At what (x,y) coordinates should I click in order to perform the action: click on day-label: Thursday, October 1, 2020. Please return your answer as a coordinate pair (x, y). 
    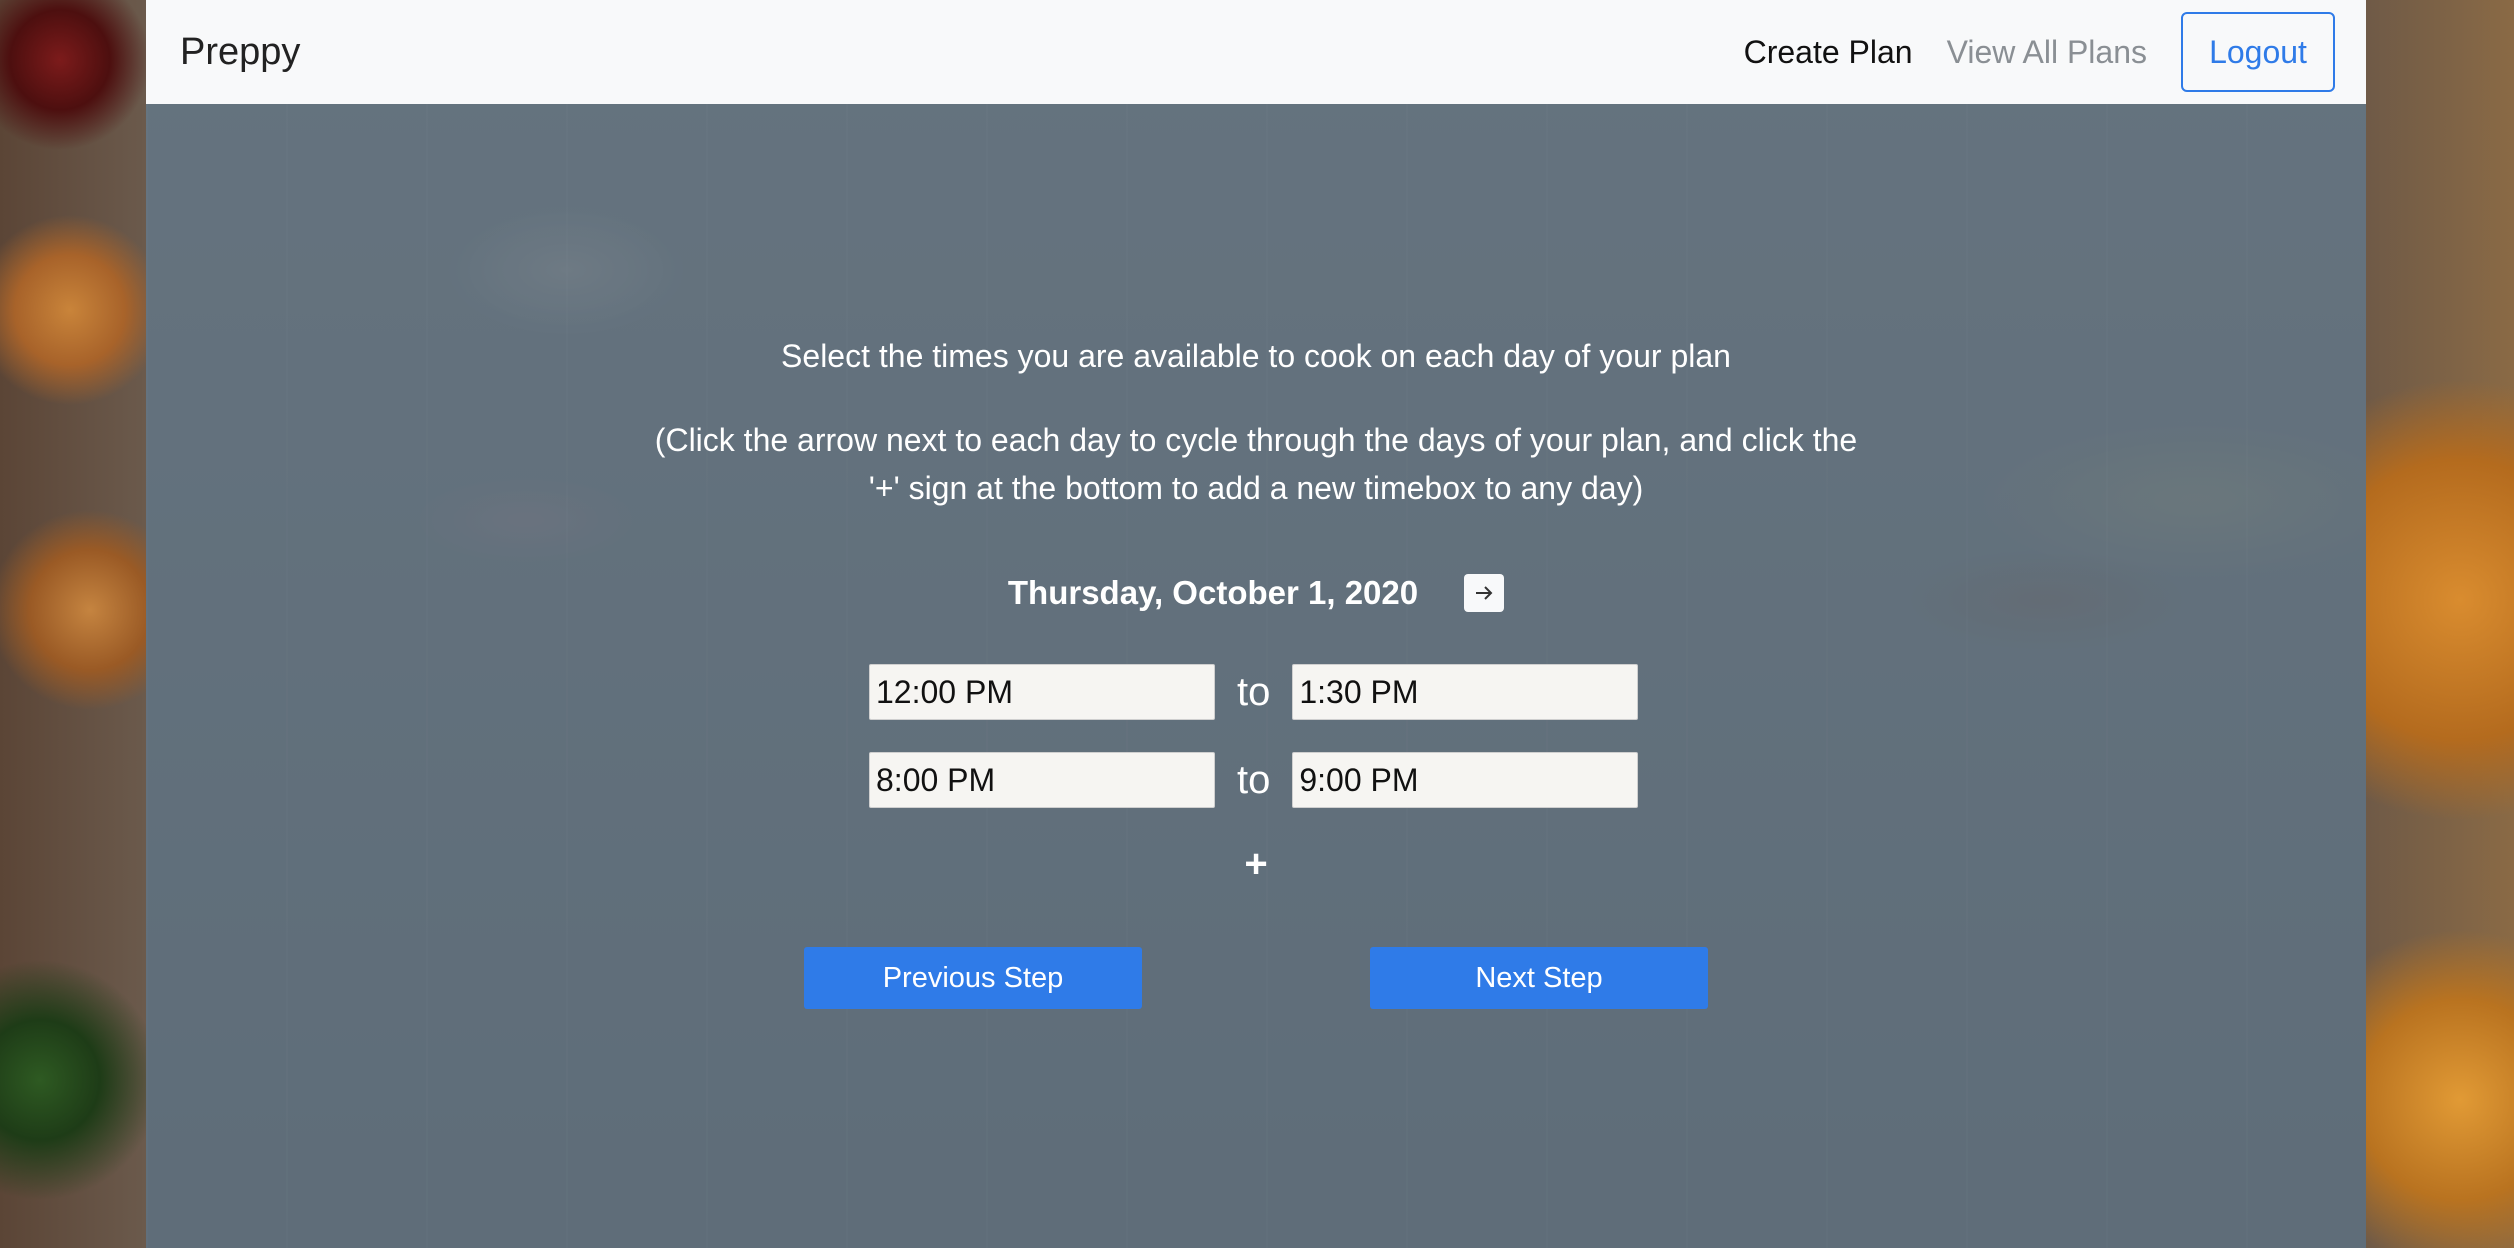
    Looking at the image, I should click on (1213, 592).